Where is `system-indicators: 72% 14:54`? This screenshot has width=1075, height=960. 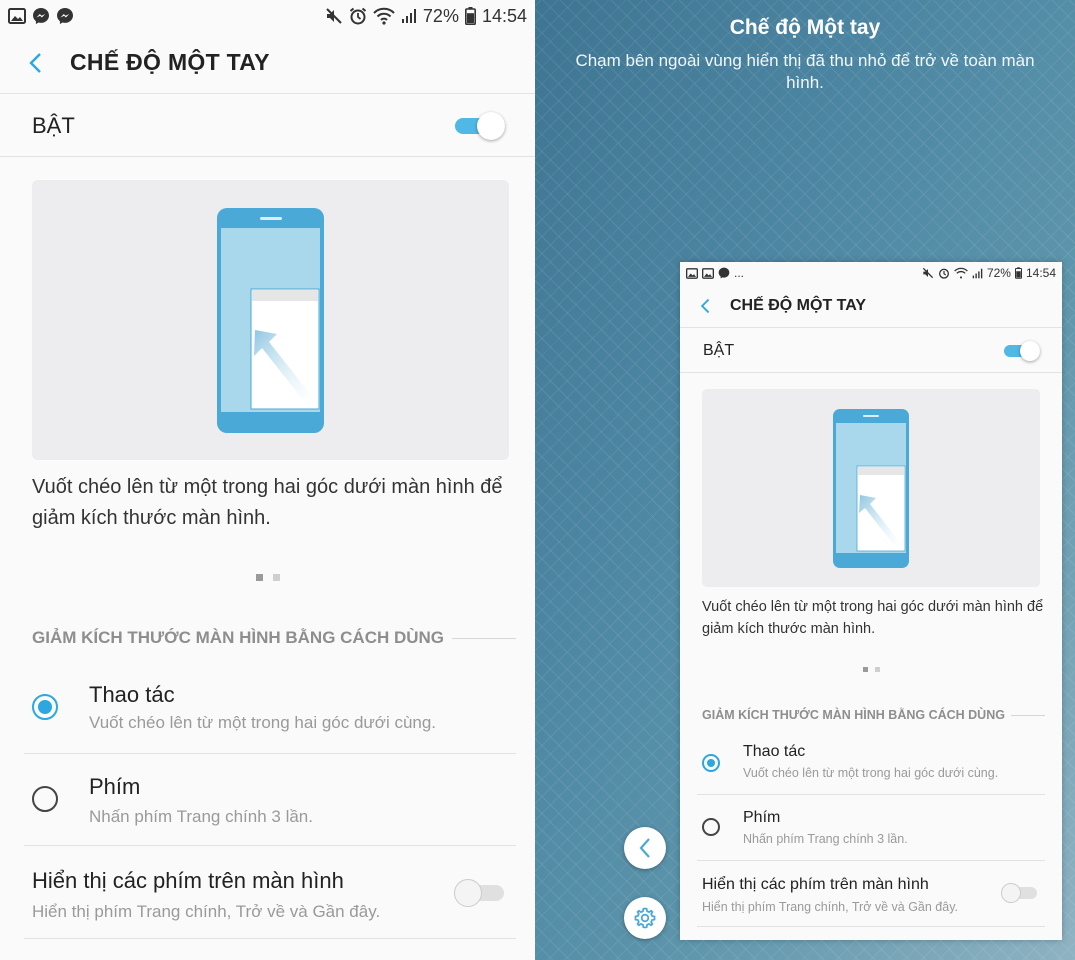 system-indicators: 72% 14:54 is located at coordinates (426, 16).